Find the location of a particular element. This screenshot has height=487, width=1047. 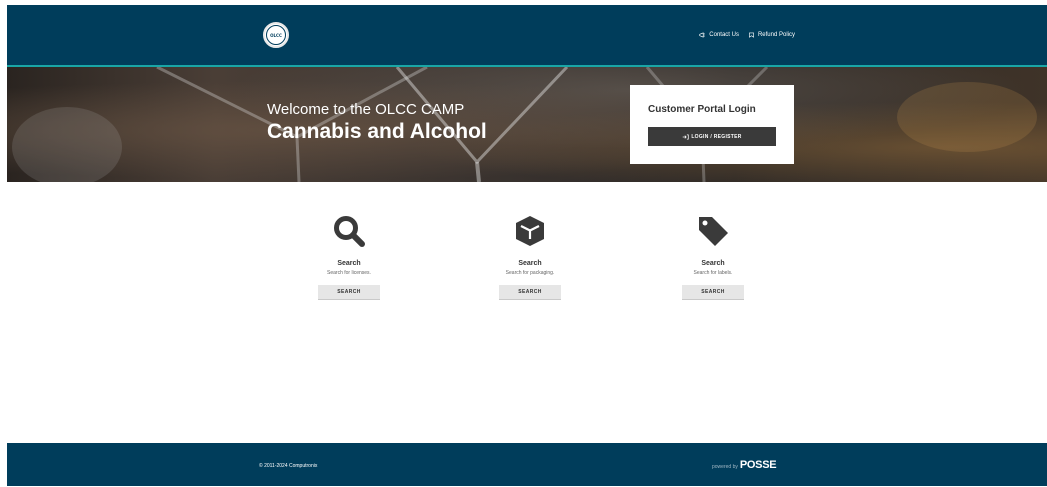

powered-by-label: powered by is located at coordinates (725, 467).